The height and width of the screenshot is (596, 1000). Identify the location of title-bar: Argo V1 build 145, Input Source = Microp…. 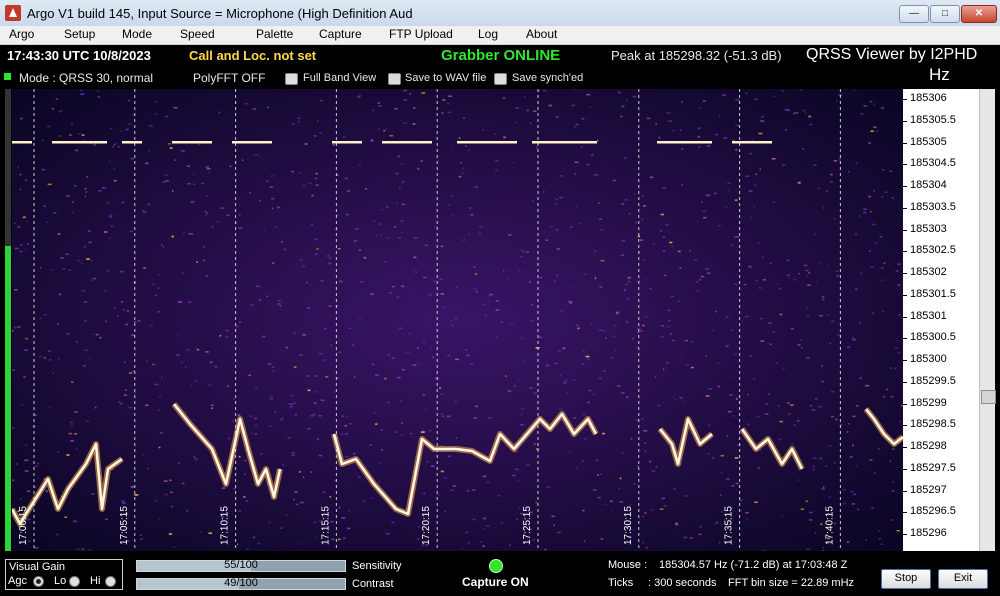
(500, 13).